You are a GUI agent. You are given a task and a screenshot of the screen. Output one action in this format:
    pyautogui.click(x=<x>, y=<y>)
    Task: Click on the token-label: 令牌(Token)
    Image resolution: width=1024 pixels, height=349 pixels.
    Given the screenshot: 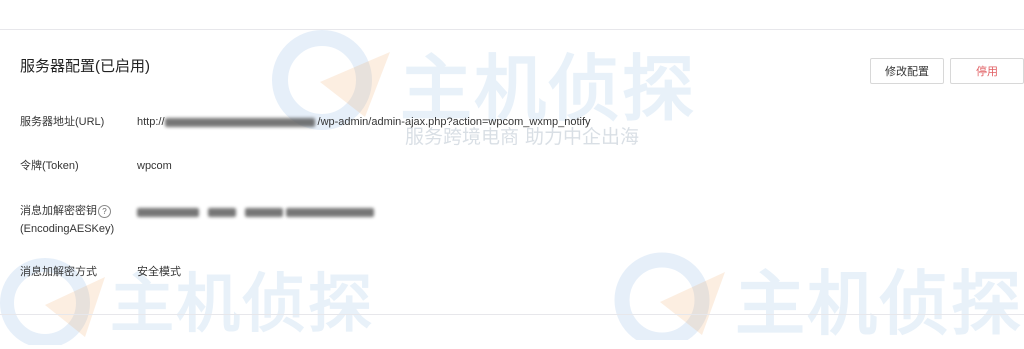 What is the action you would take?
    pyautogui.click(x=49, y=166)
    